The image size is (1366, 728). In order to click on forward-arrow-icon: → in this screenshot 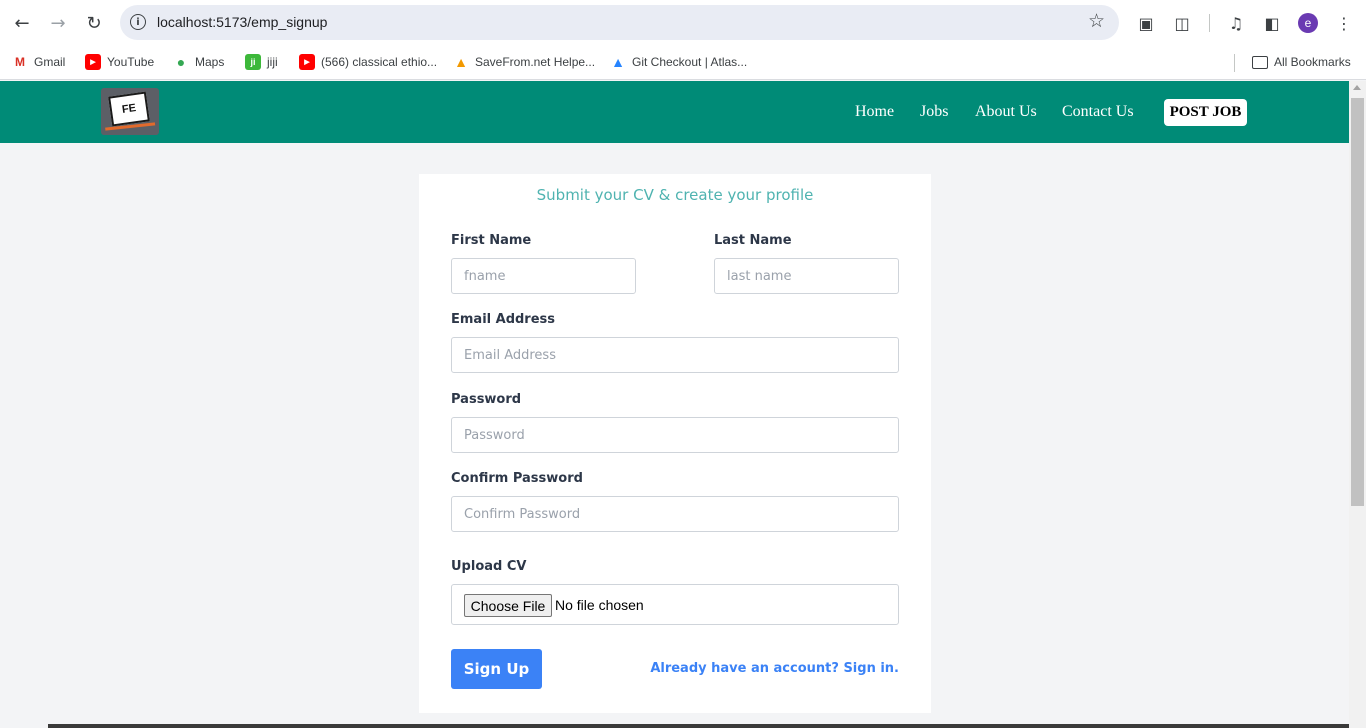, I will do `click(58, 23)`.